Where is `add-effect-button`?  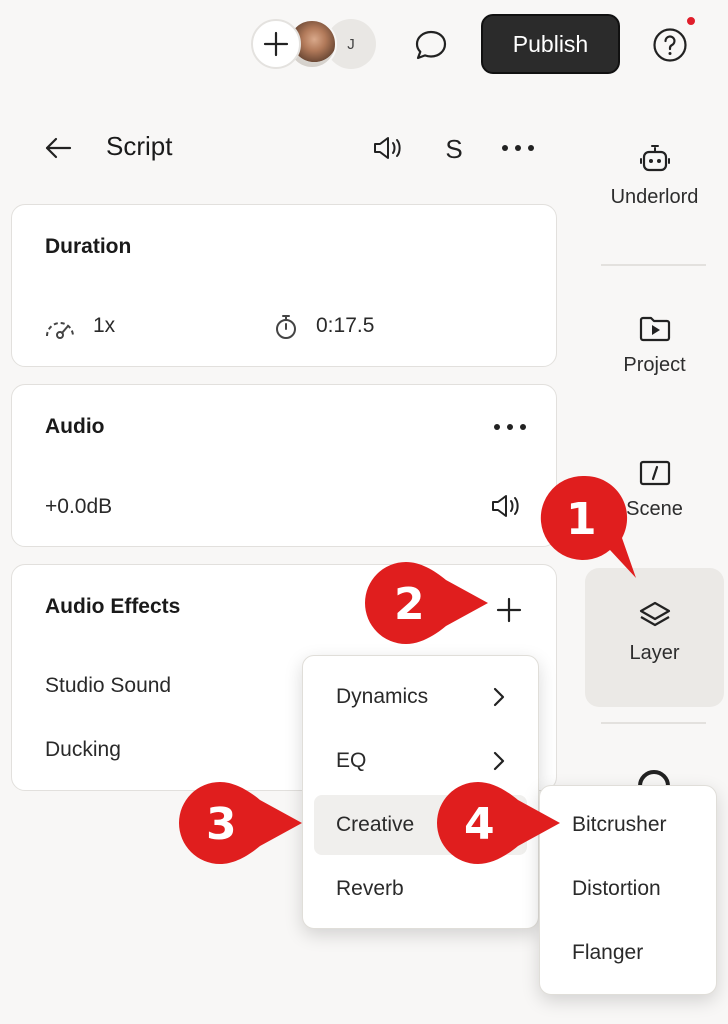
add-effect-button is located at coordinates (509, 610).